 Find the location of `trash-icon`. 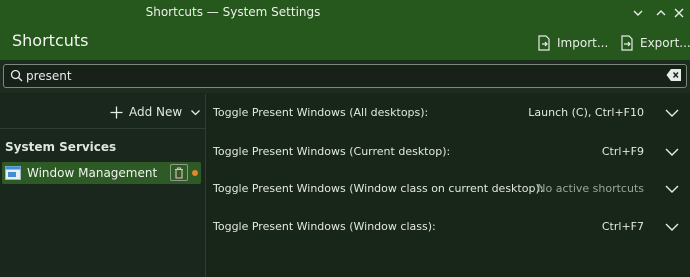

trash-icon is located at coordinates (179, 172).